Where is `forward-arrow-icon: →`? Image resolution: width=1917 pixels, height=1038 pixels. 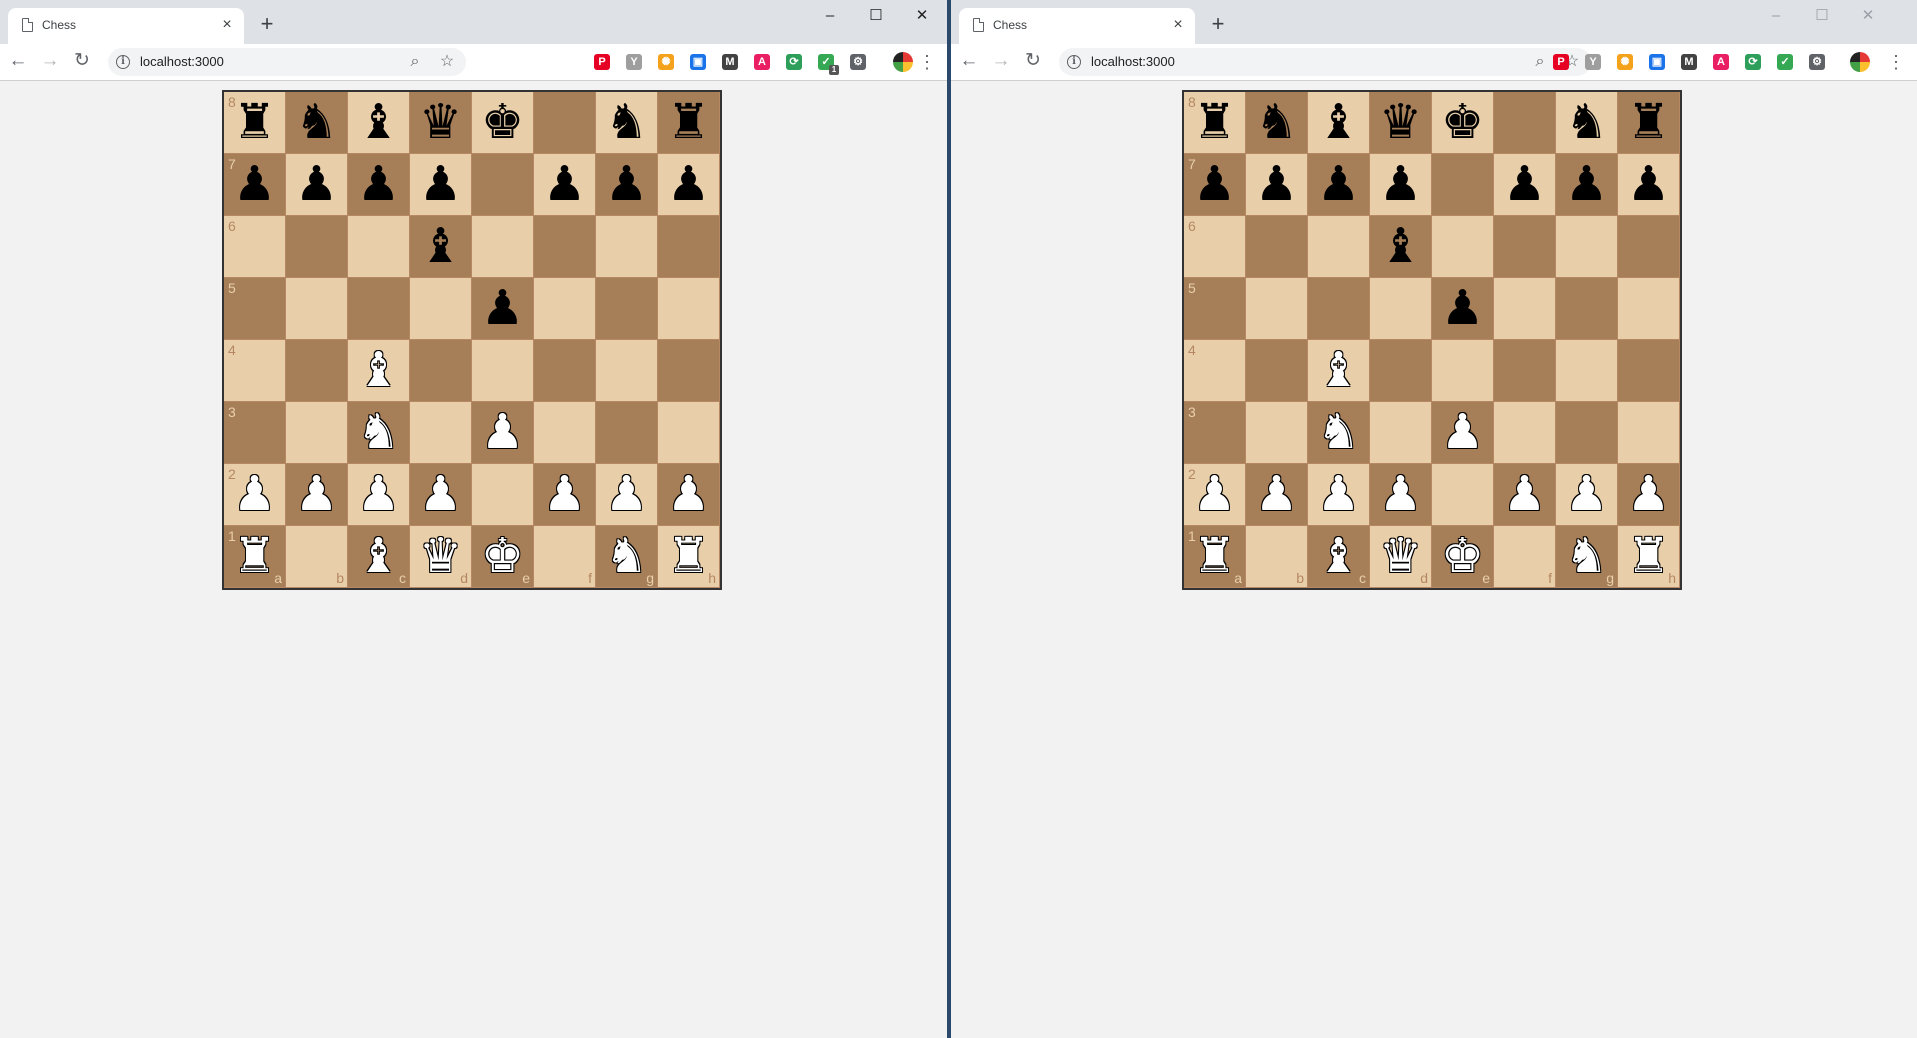
forward-arrow-icon: → is located at coordinates (1001, 61).